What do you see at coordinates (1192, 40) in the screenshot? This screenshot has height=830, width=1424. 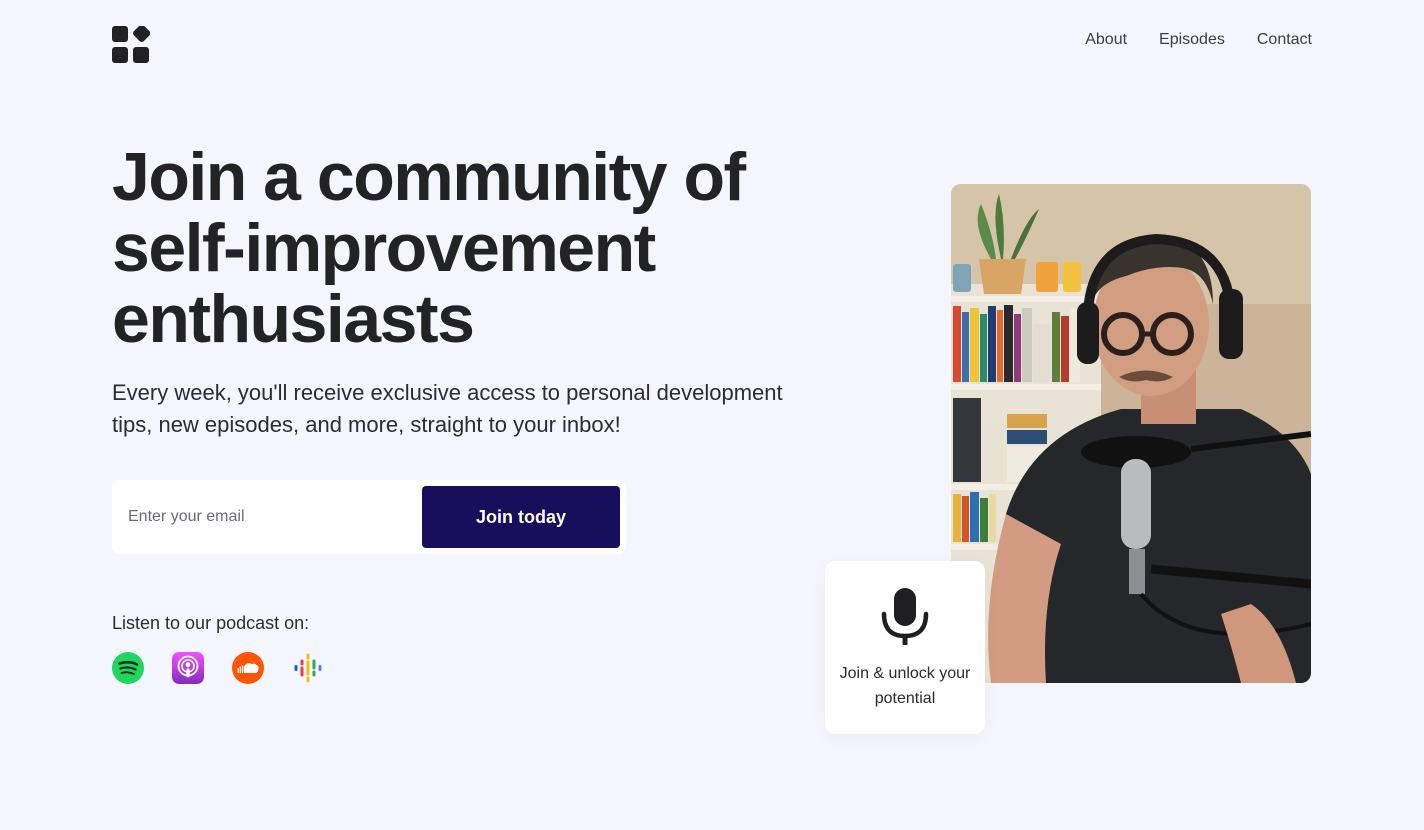 I see `nav-episodes: Episodes` at bounding box center [1192, 40].